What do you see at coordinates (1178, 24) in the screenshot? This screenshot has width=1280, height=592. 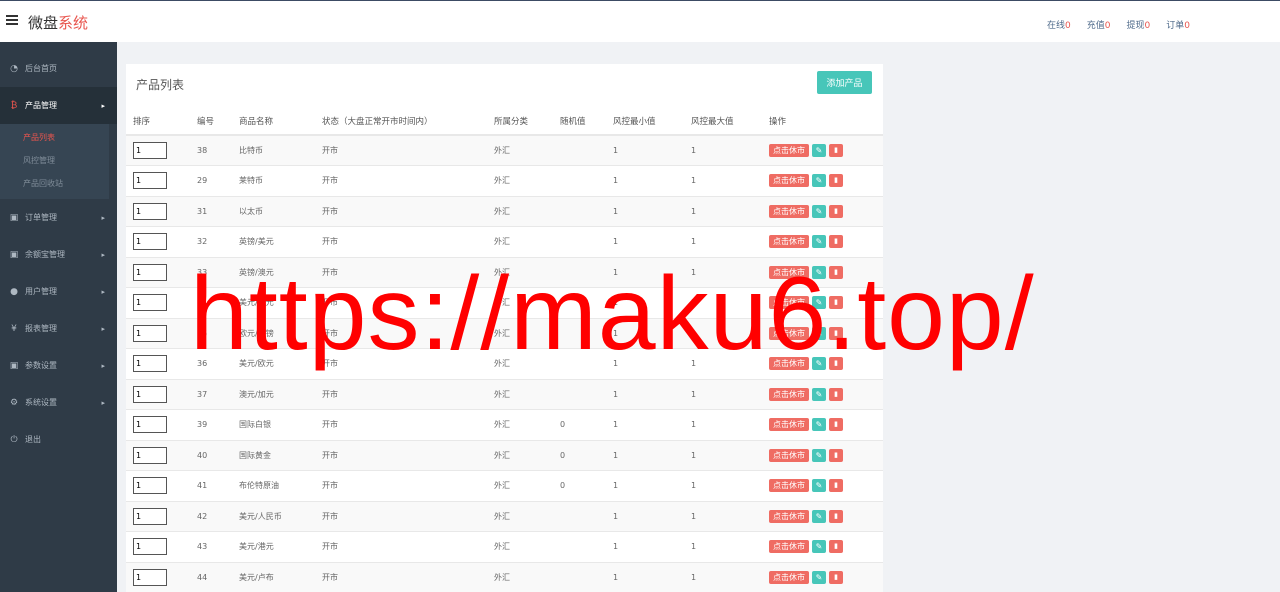 I see `top-link-3: 订单0` at bounding box center [1178, 24].